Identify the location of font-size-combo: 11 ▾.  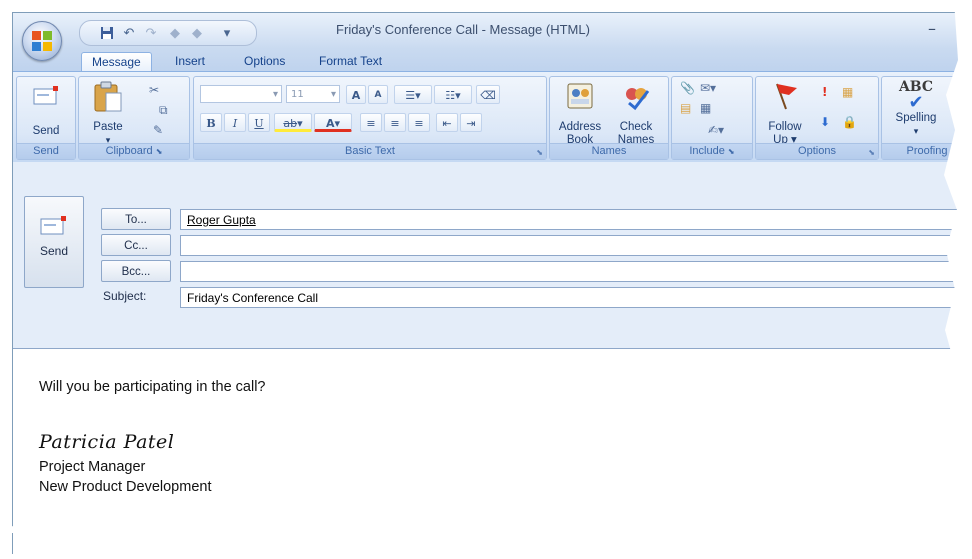
(313, 94).